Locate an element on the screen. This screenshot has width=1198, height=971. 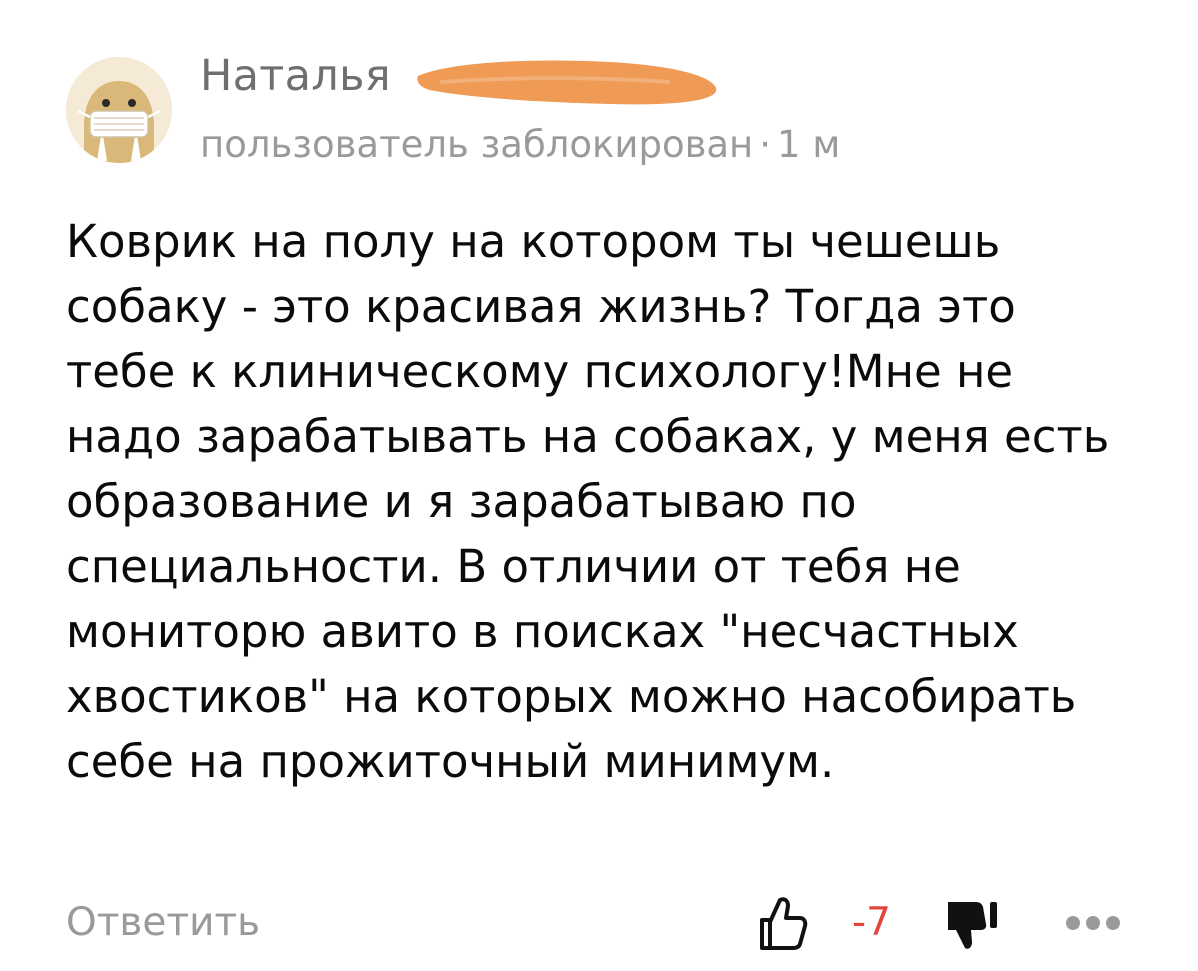
reply-button: Ответить is located at coordinates (163, 923).